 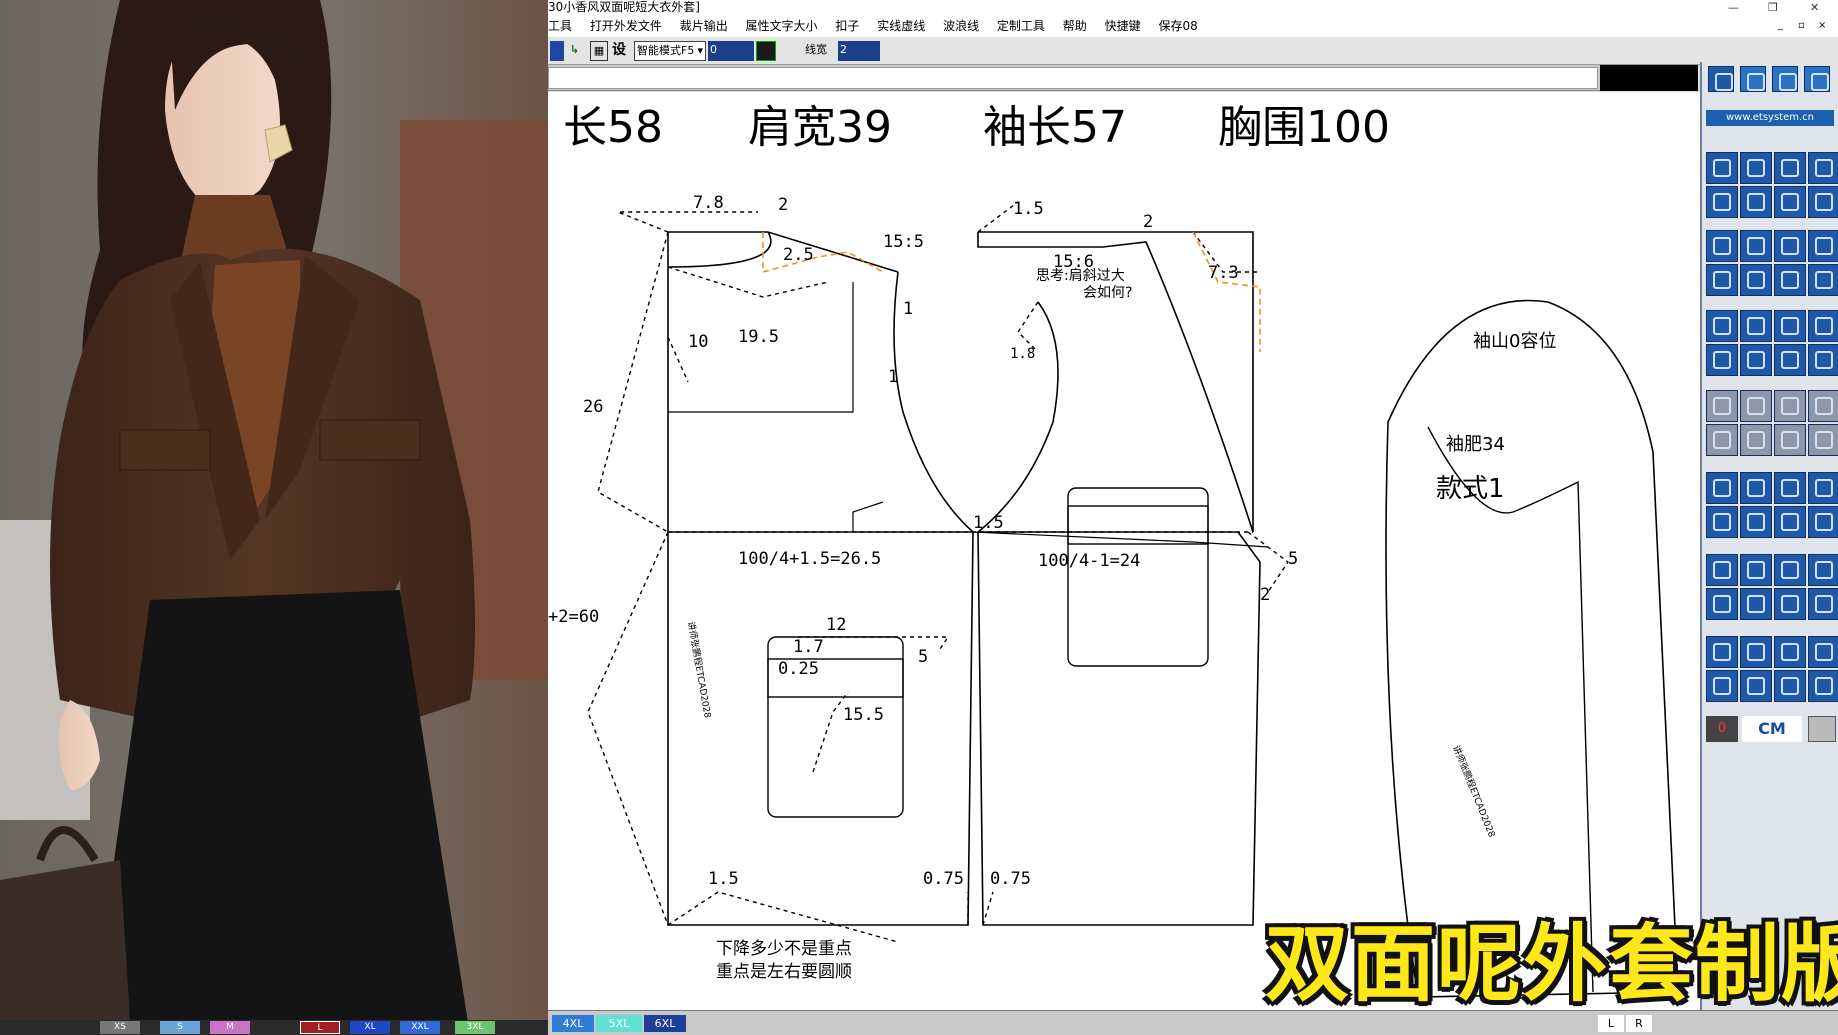 What do you see at coordinates (782, 26) in the screenshot?
I see `menu-text-size: 属性文字大小` at bounding box center [782, 26].